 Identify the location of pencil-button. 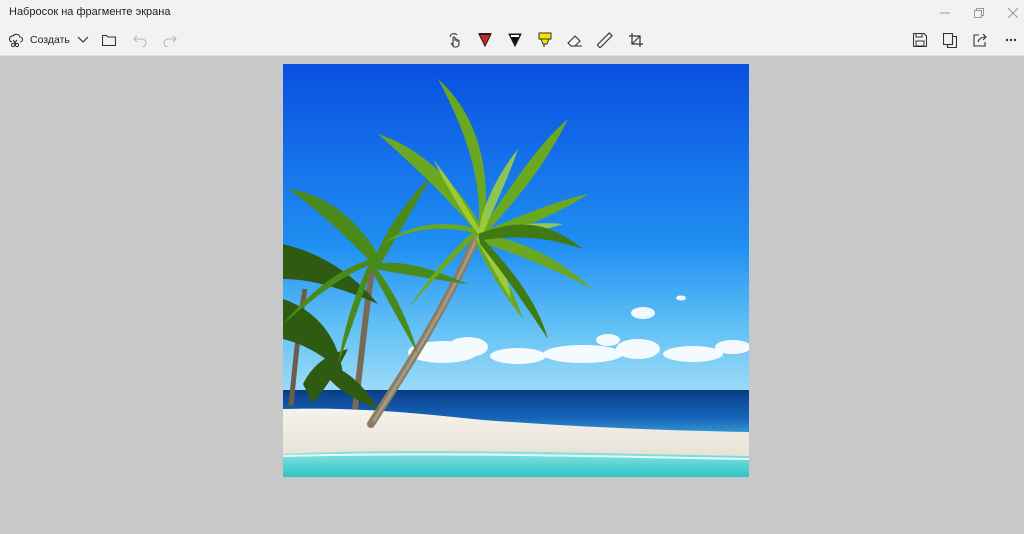
(515, 40).